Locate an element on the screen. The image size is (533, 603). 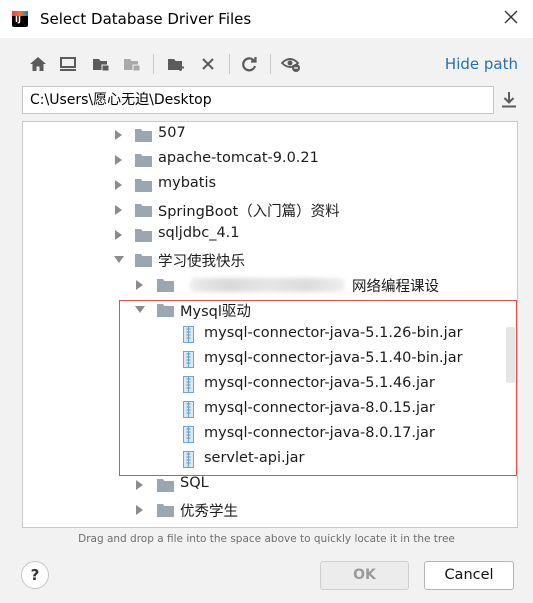
delete-button is located at coordinates (208, 64).